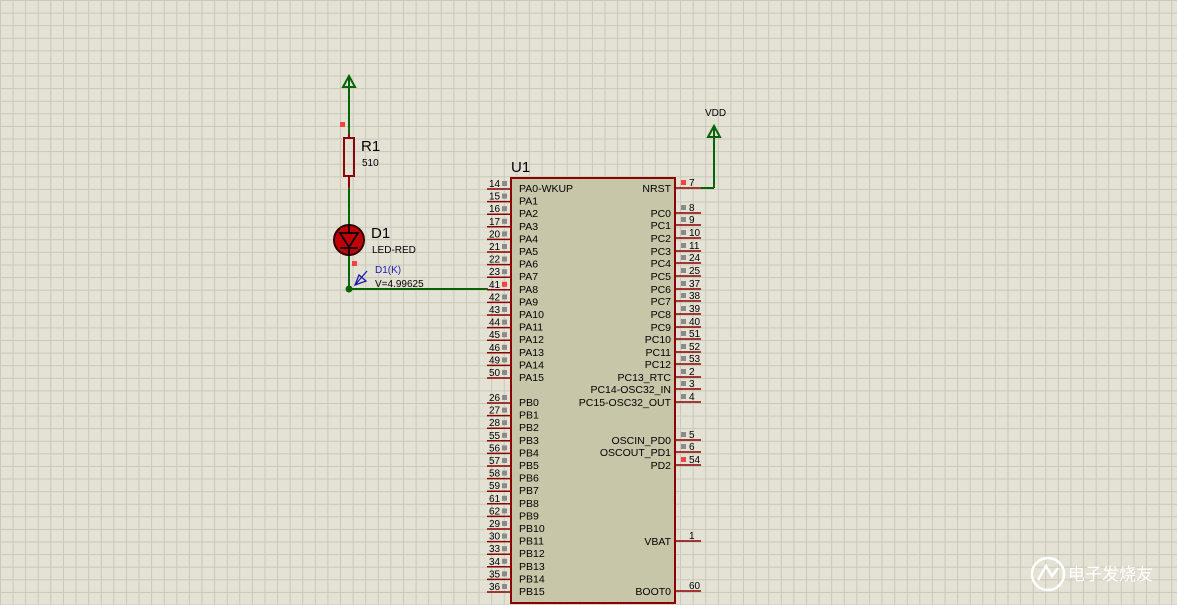 The image size is (1177, 605). Describe the element at coordinates (495, 323) in the screenshot. I see `pin-number: 44` at that location.